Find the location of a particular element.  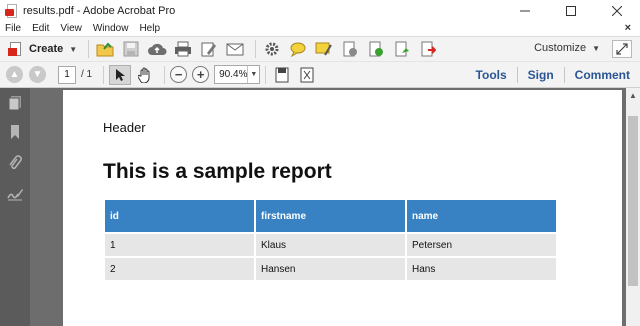

select-tool-button is located at coordinates (120, 74).